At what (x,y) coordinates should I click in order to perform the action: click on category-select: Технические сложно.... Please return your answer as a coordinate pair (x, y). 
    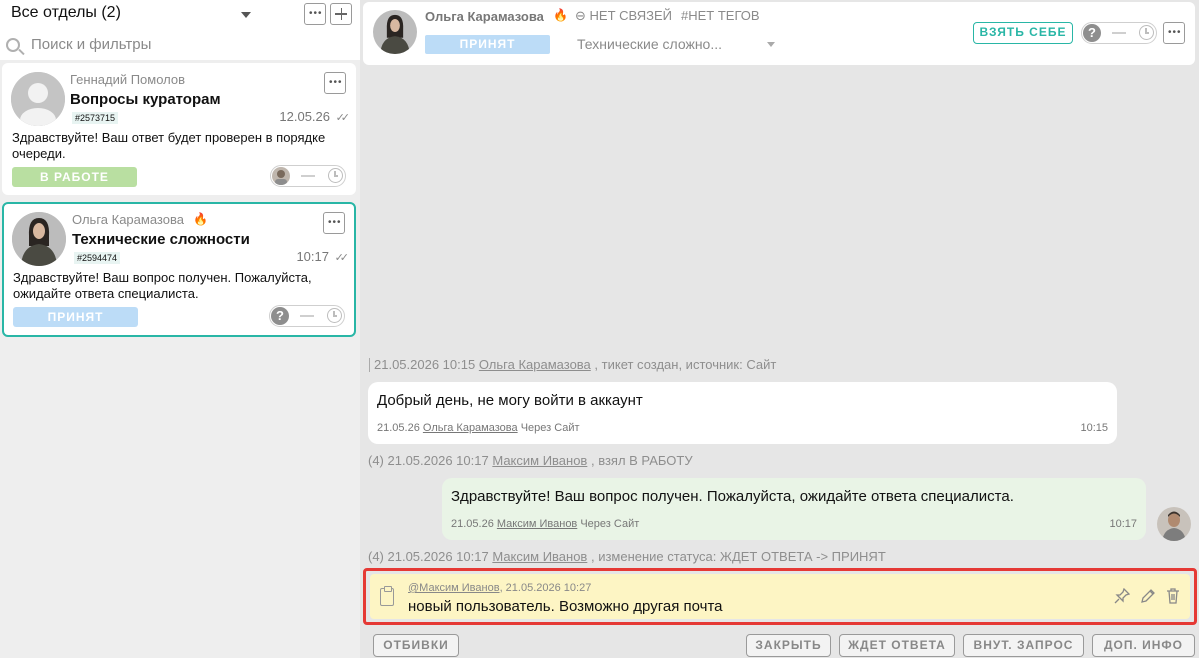
    Looking at the image, I should click on (649, 44).